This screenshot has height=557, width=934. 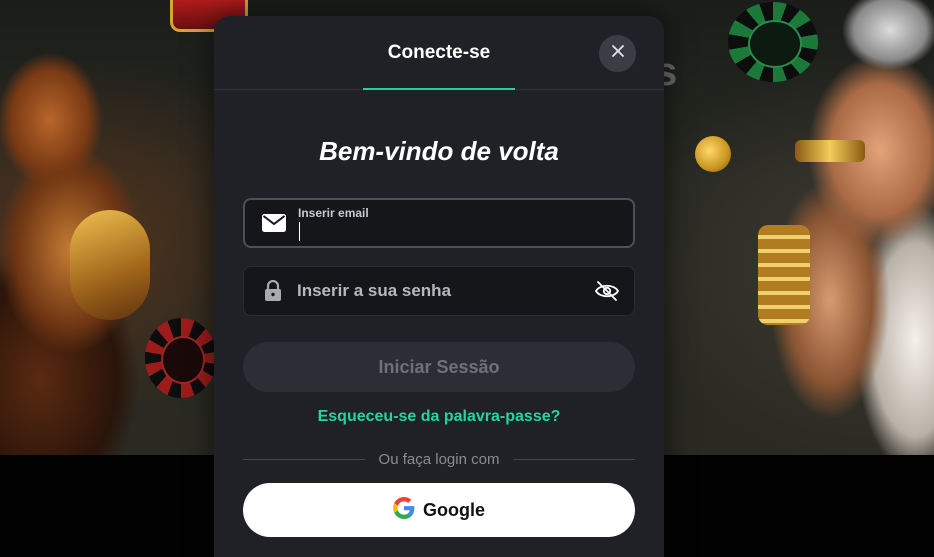 What do you see at coordinates (830, 151) in the screenshot?
I see `armband-image` at bounding box center [830, 151].